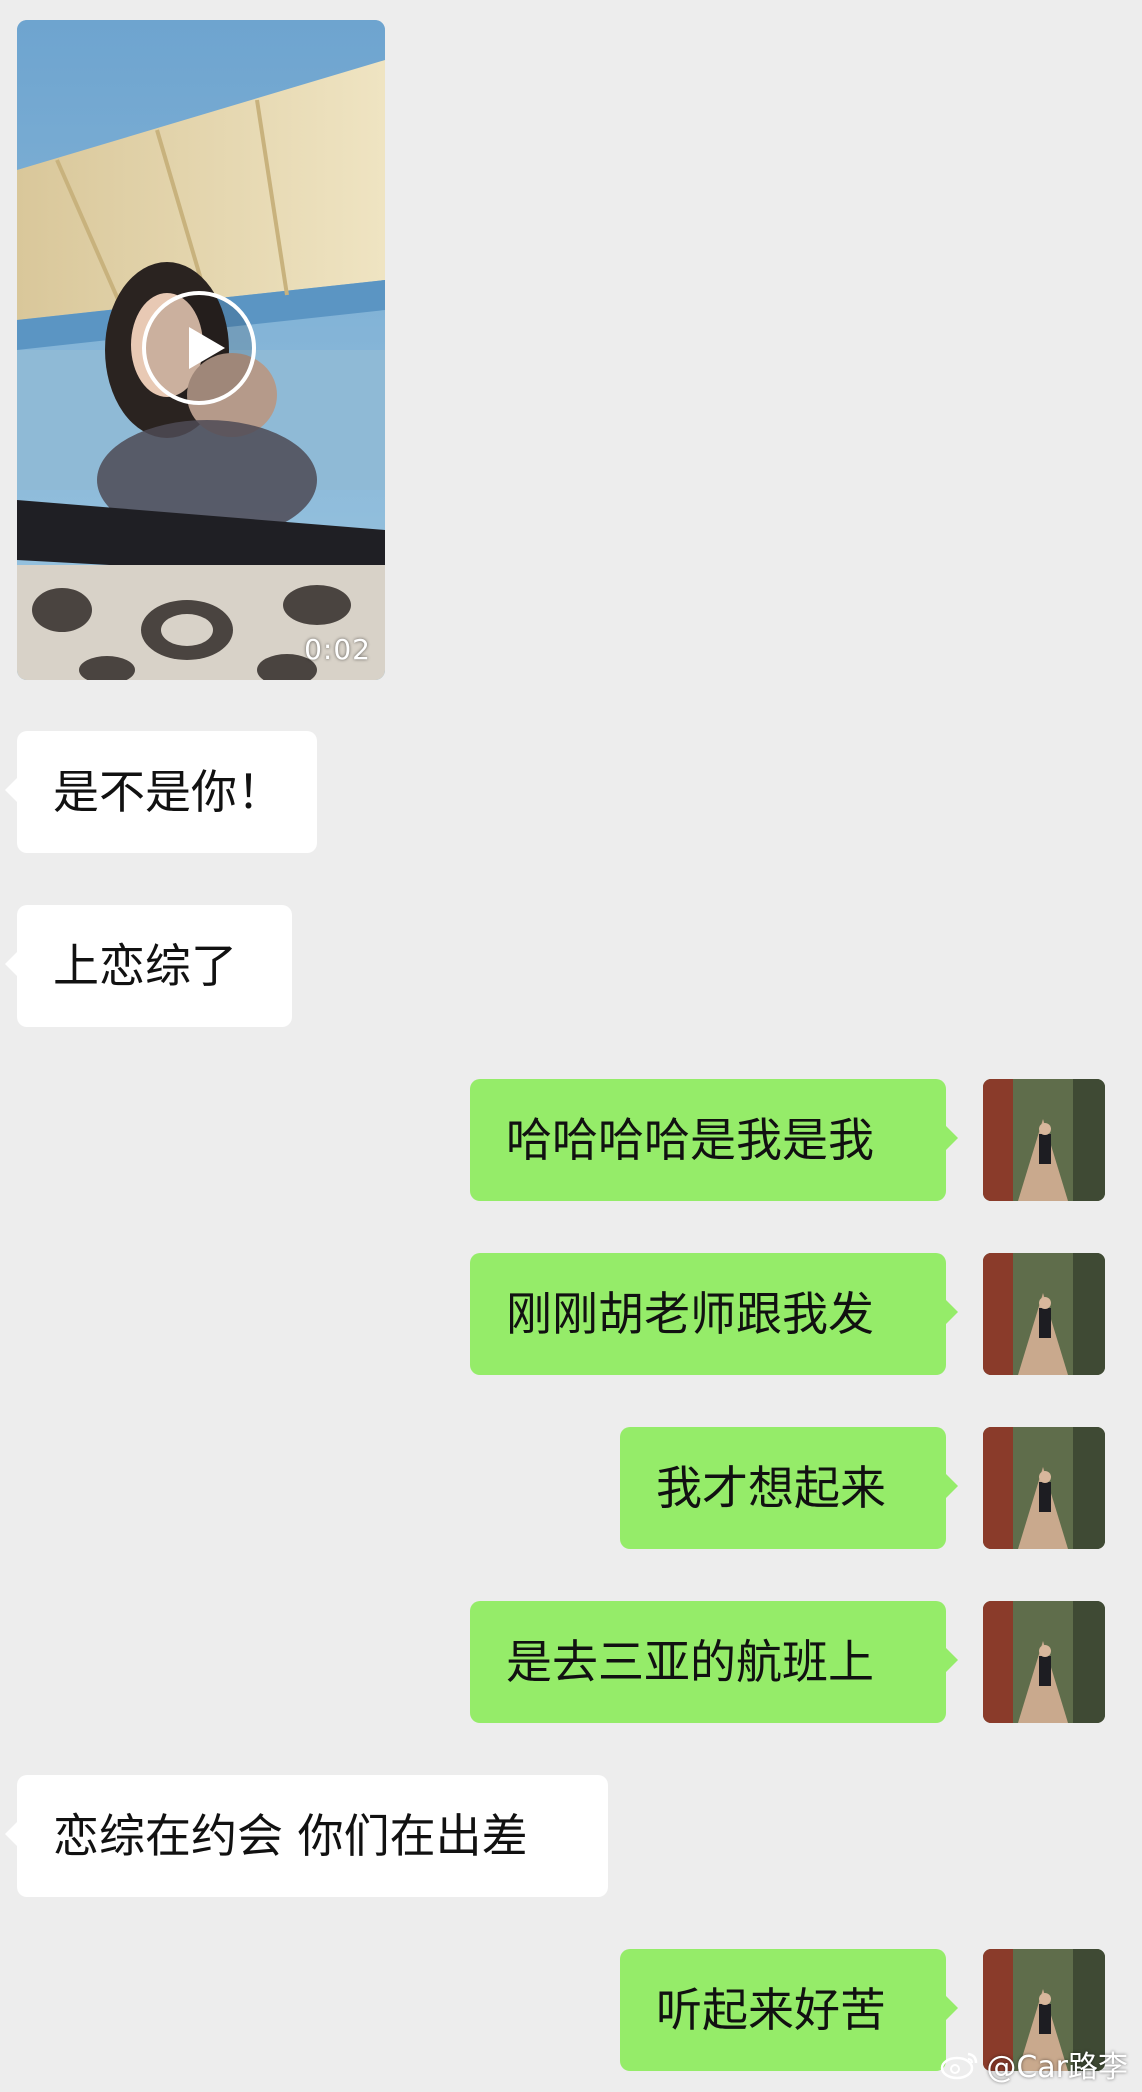 This screenshot has height=2092, width=1142. What do you see at coordinates (714, 1140) in the screenshot?
I see `message-bubble-outgoing: 哈哈哈哈是我是我` at bounding box center [714, 1140].